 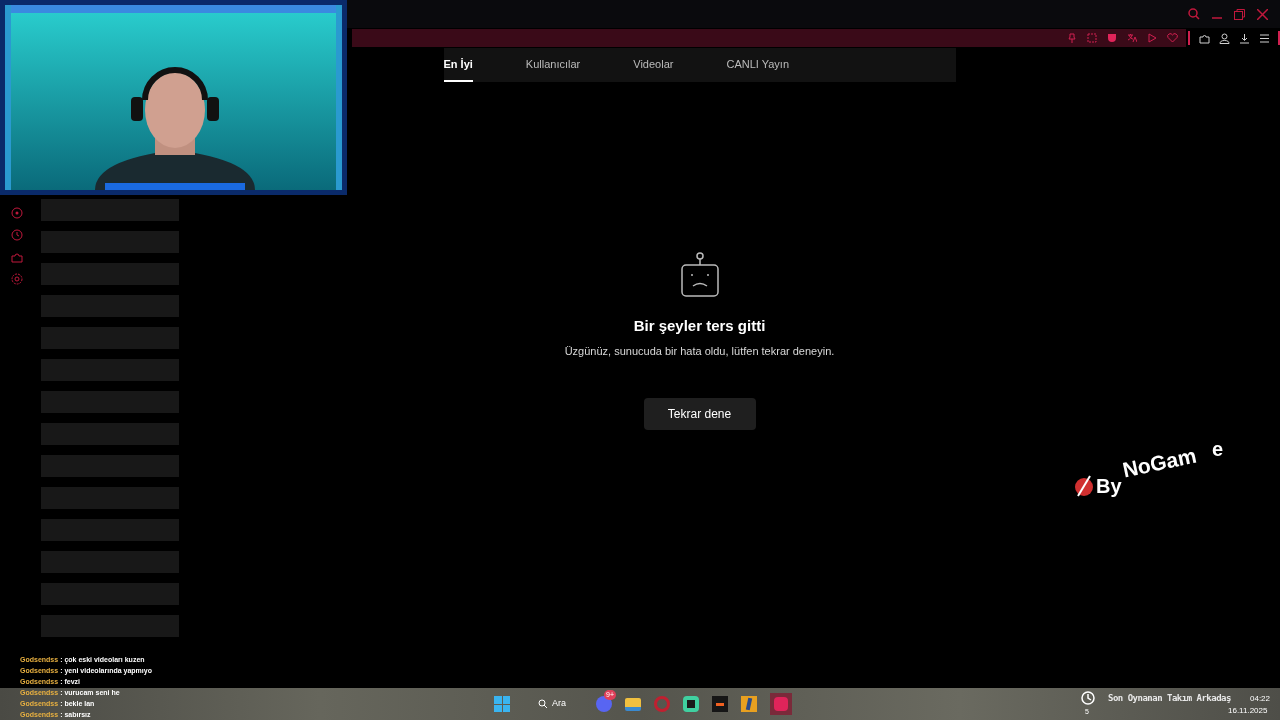 What do you see at coordinates (502, 704) in the screenshot?
I see `start-icon` at bounding box center [502, 704].